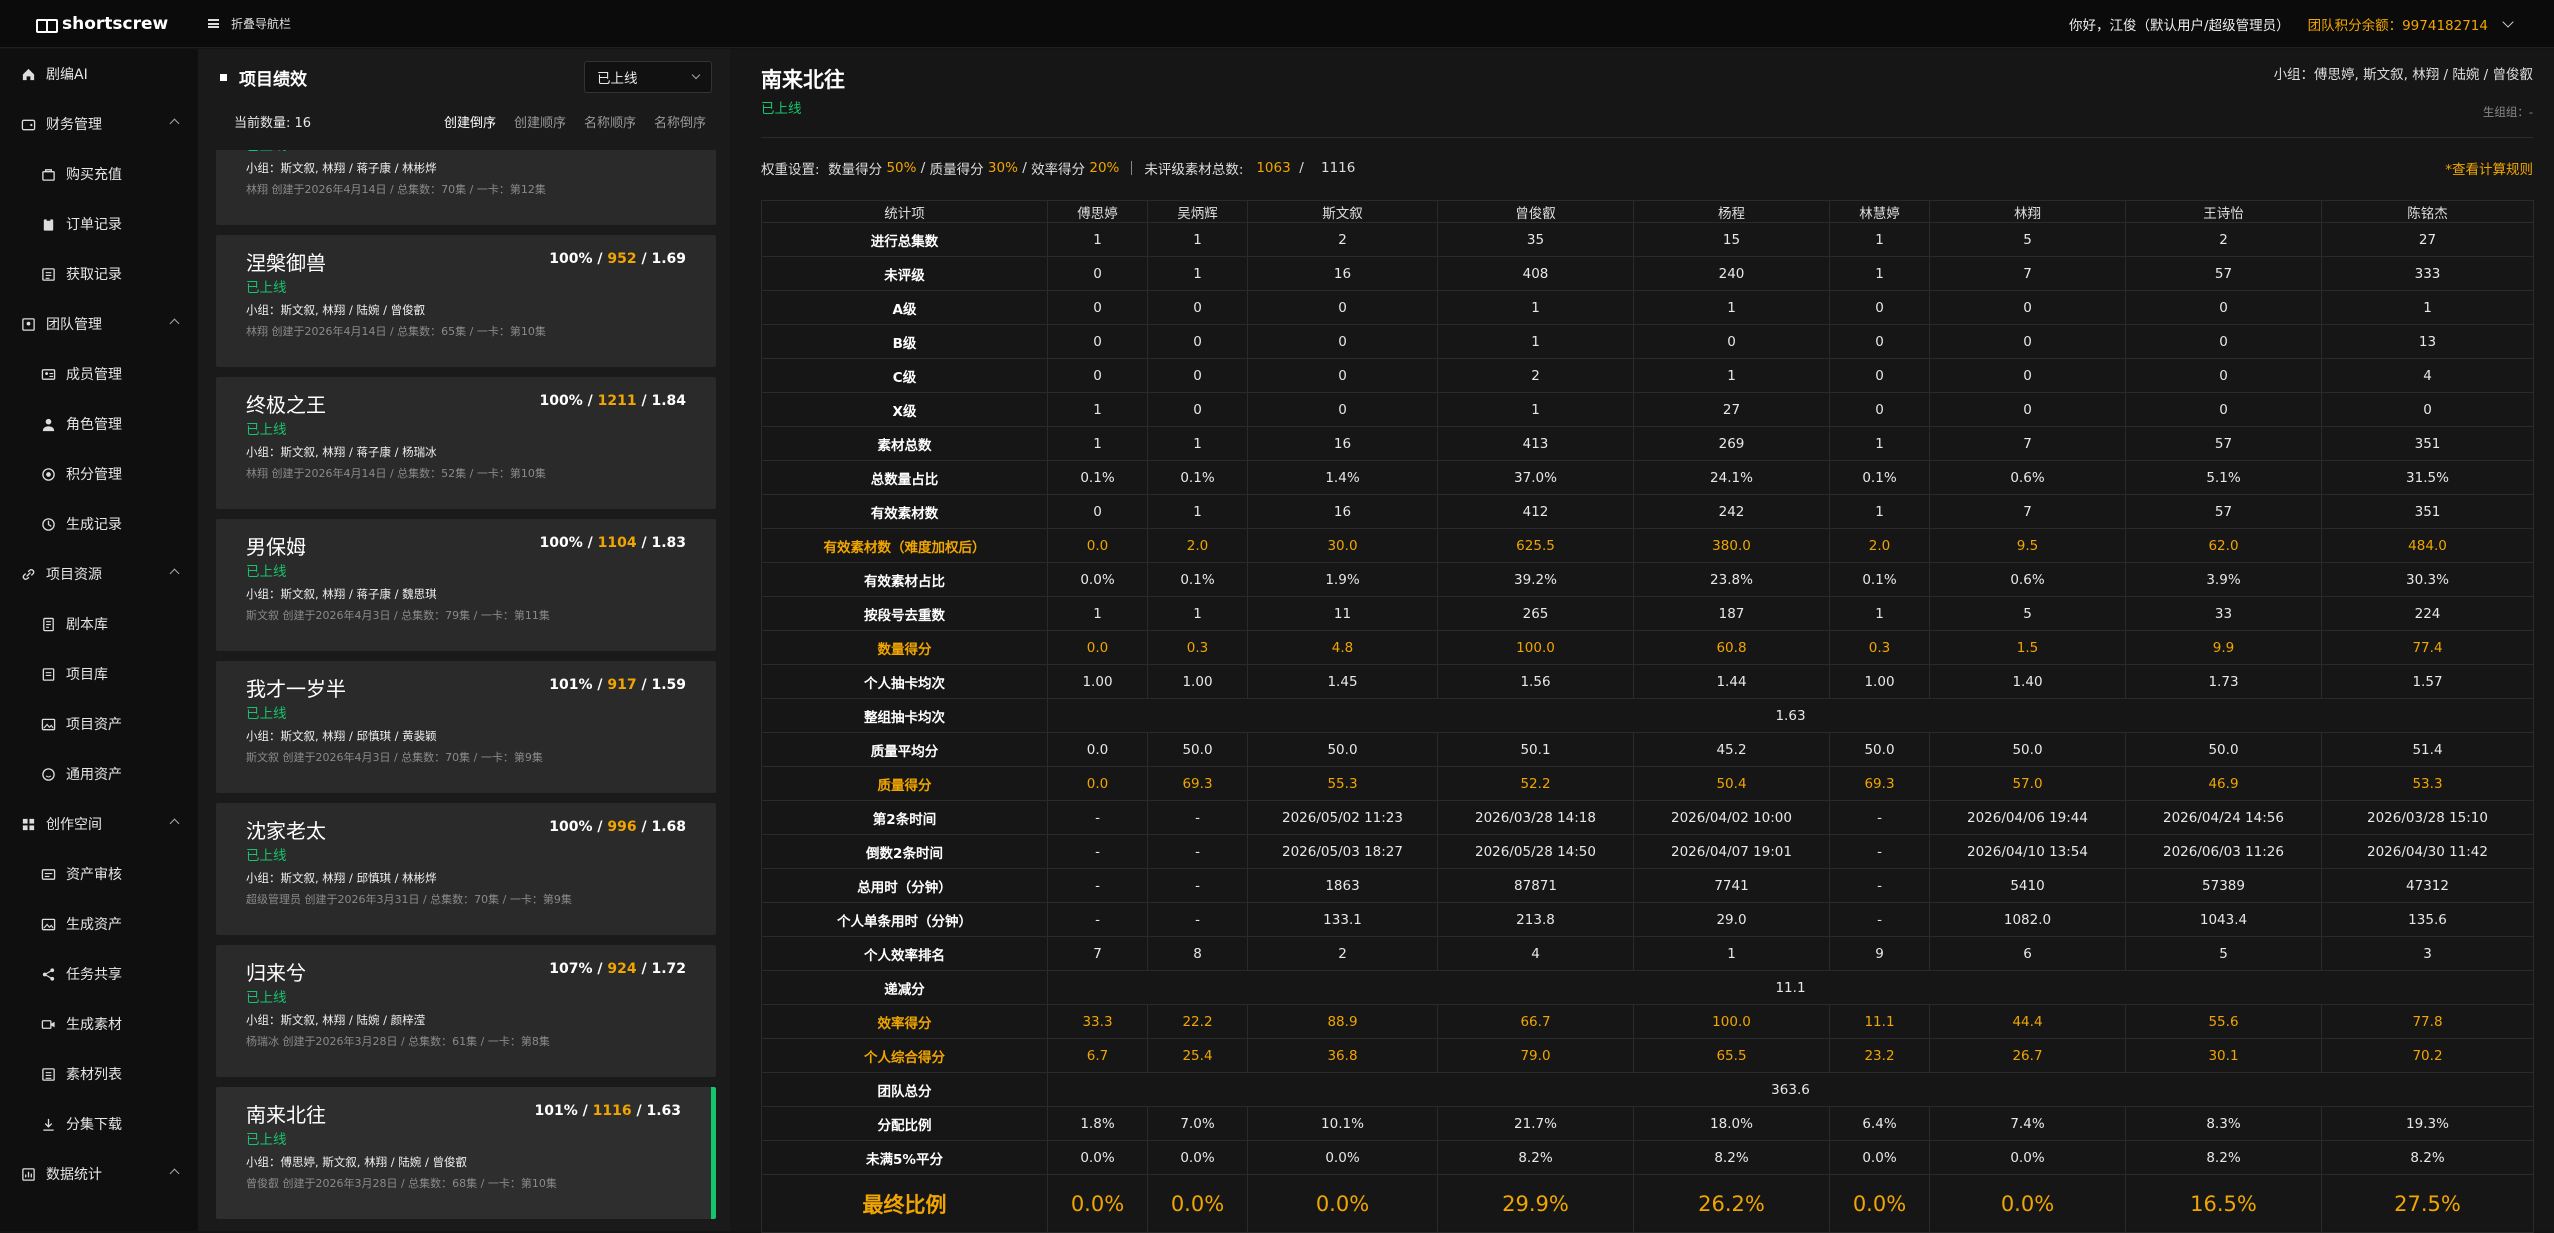  I want to click on table-cell: 16, so click(1342, 511).